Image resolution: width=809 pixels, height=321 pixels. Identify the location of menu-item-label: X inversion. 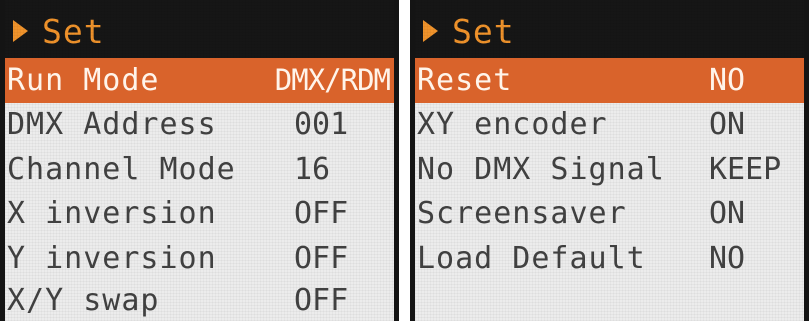
(112, 214).